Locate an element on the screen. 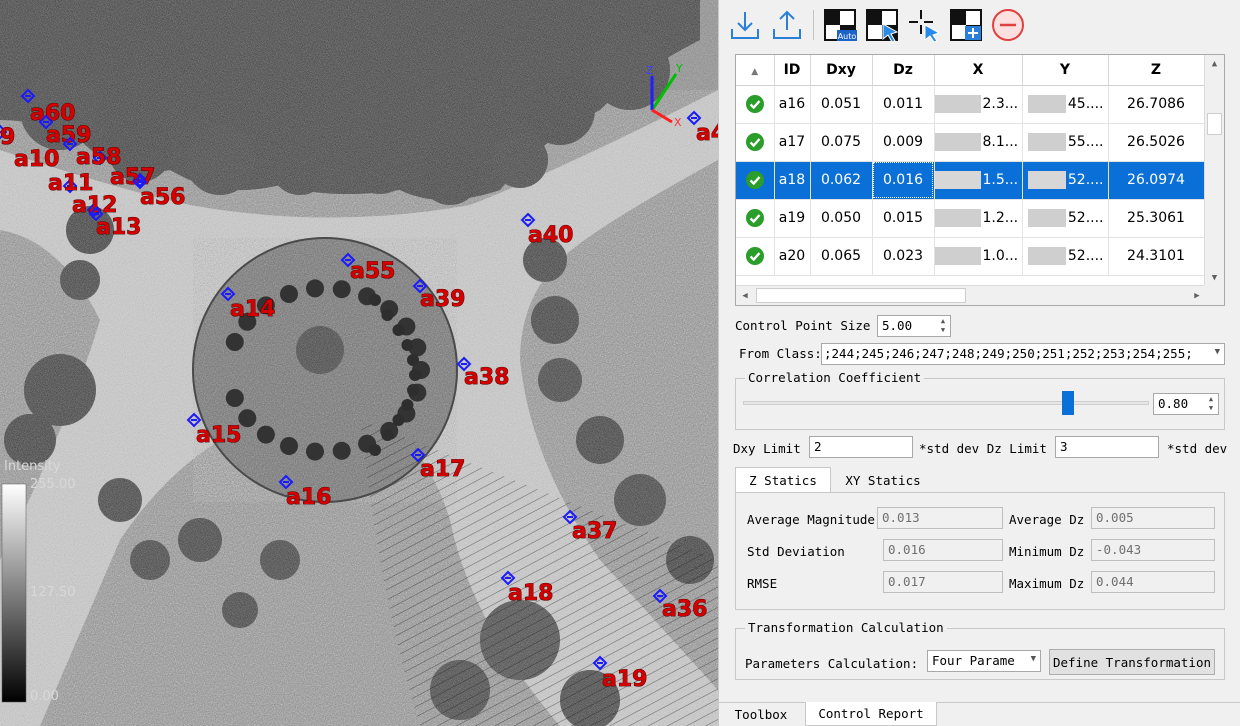  column-header-y: Y is located at coordinates (1065, 70).